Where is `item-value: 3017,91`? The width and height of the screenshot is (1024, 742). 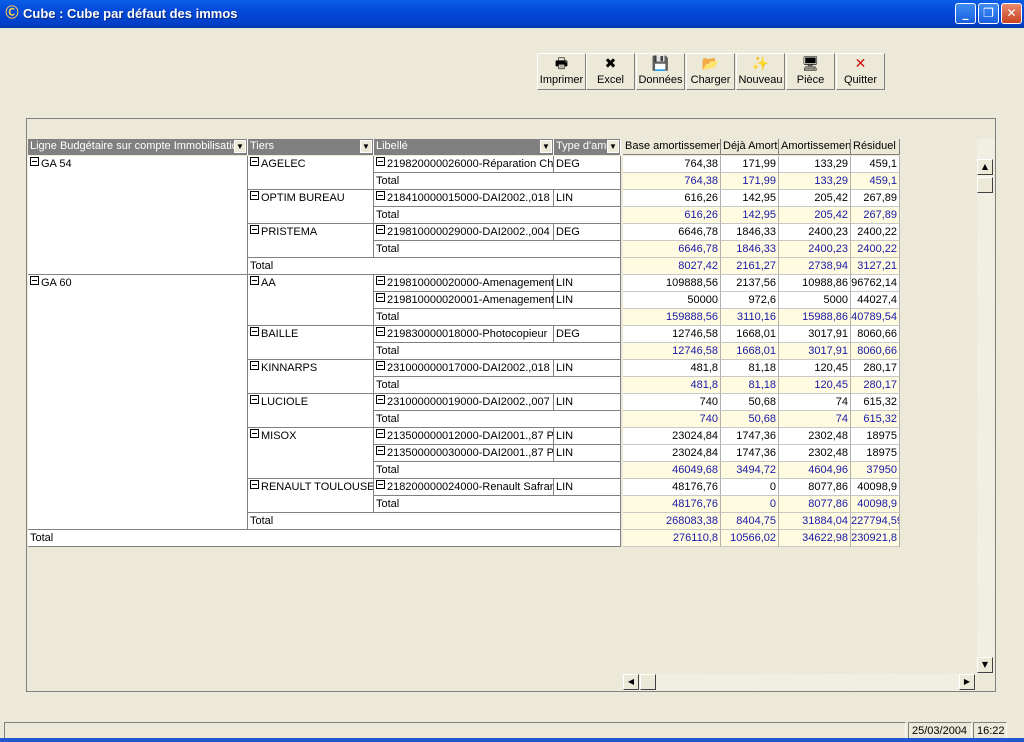 item-value: 3017,91 is located at coordinates (815, 334).